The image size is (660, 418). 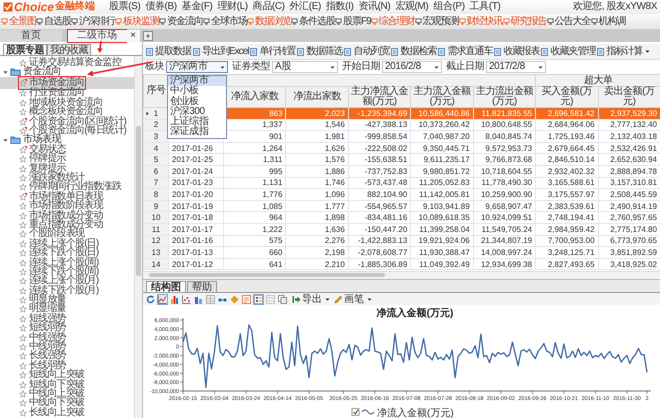 I want to click on menu-item: 外汇(E), so click(x=305, y=7).